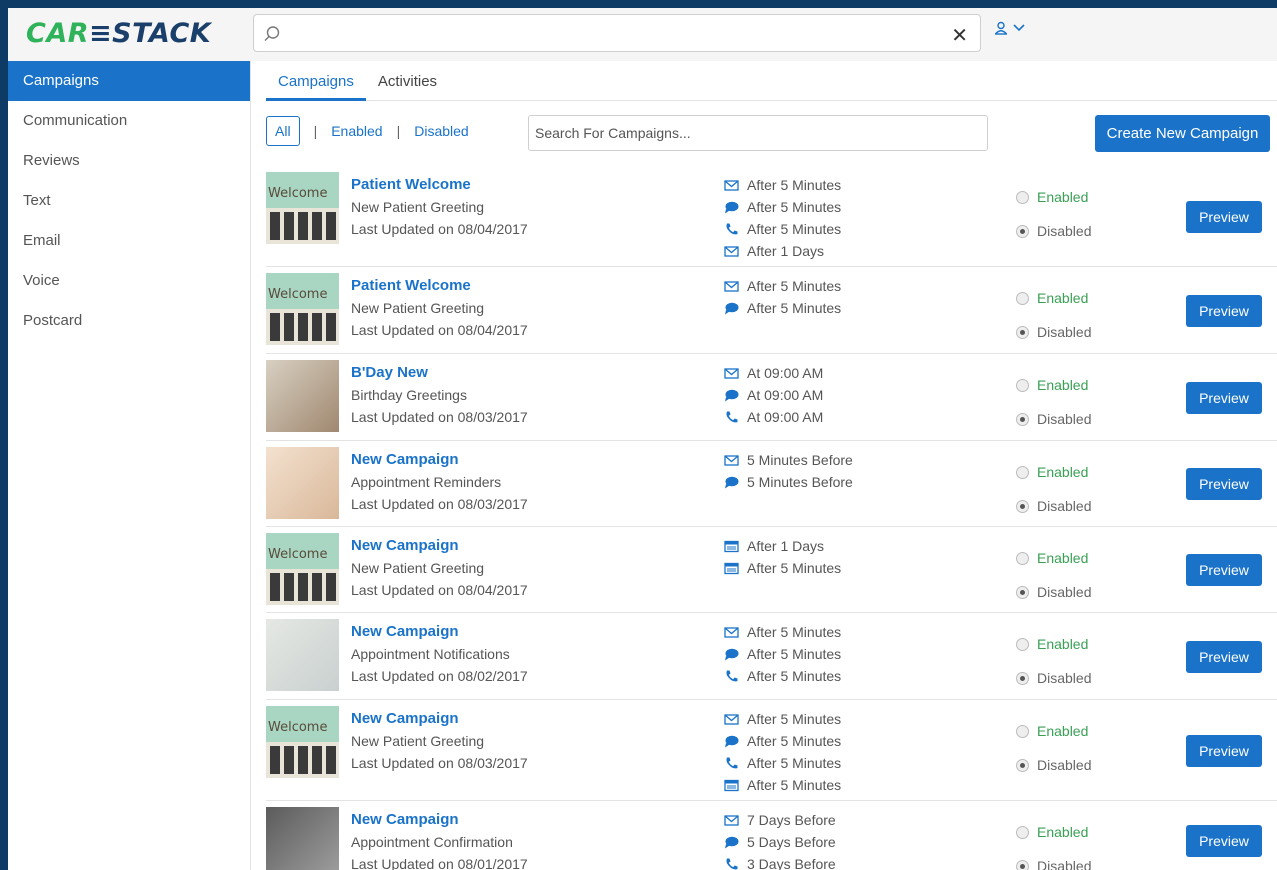  Describe the element at coordinates (800, 482) in the screenshot. I see `schedule-text: 5 Minutes Before` at that location.